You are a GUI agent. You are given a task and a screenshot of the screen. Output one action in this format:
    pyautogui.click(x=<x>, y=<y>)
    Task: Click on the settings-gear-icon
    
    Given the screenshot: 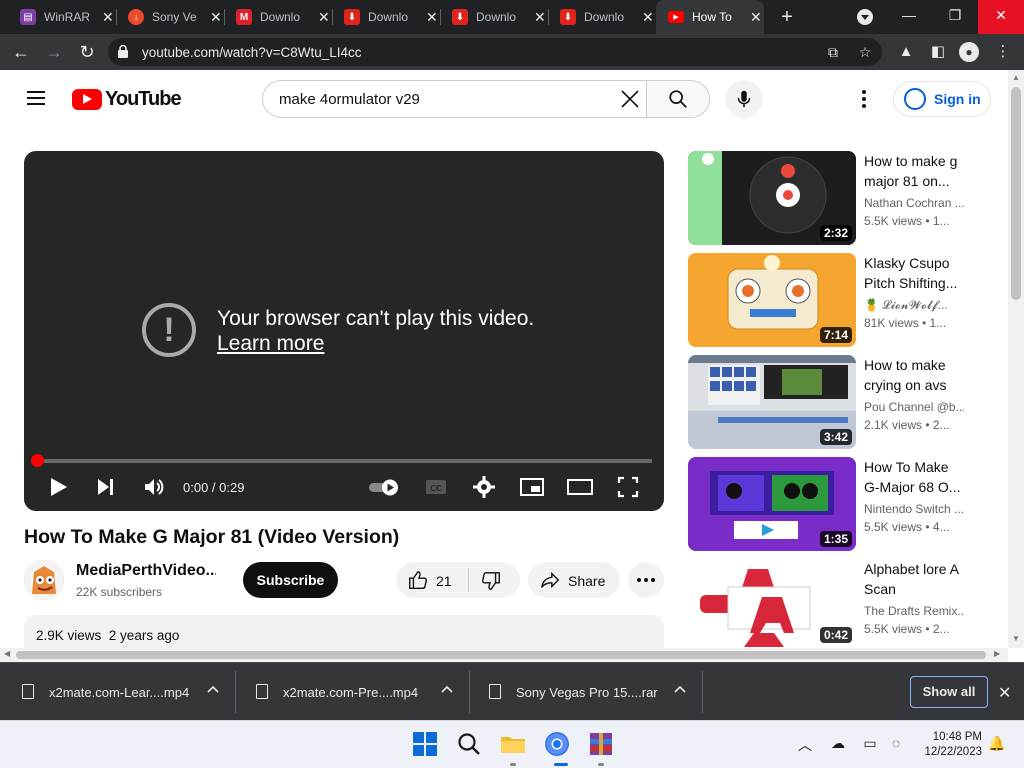 What is the action you would take?
    pyautogui.click(x=484, y=487)
    